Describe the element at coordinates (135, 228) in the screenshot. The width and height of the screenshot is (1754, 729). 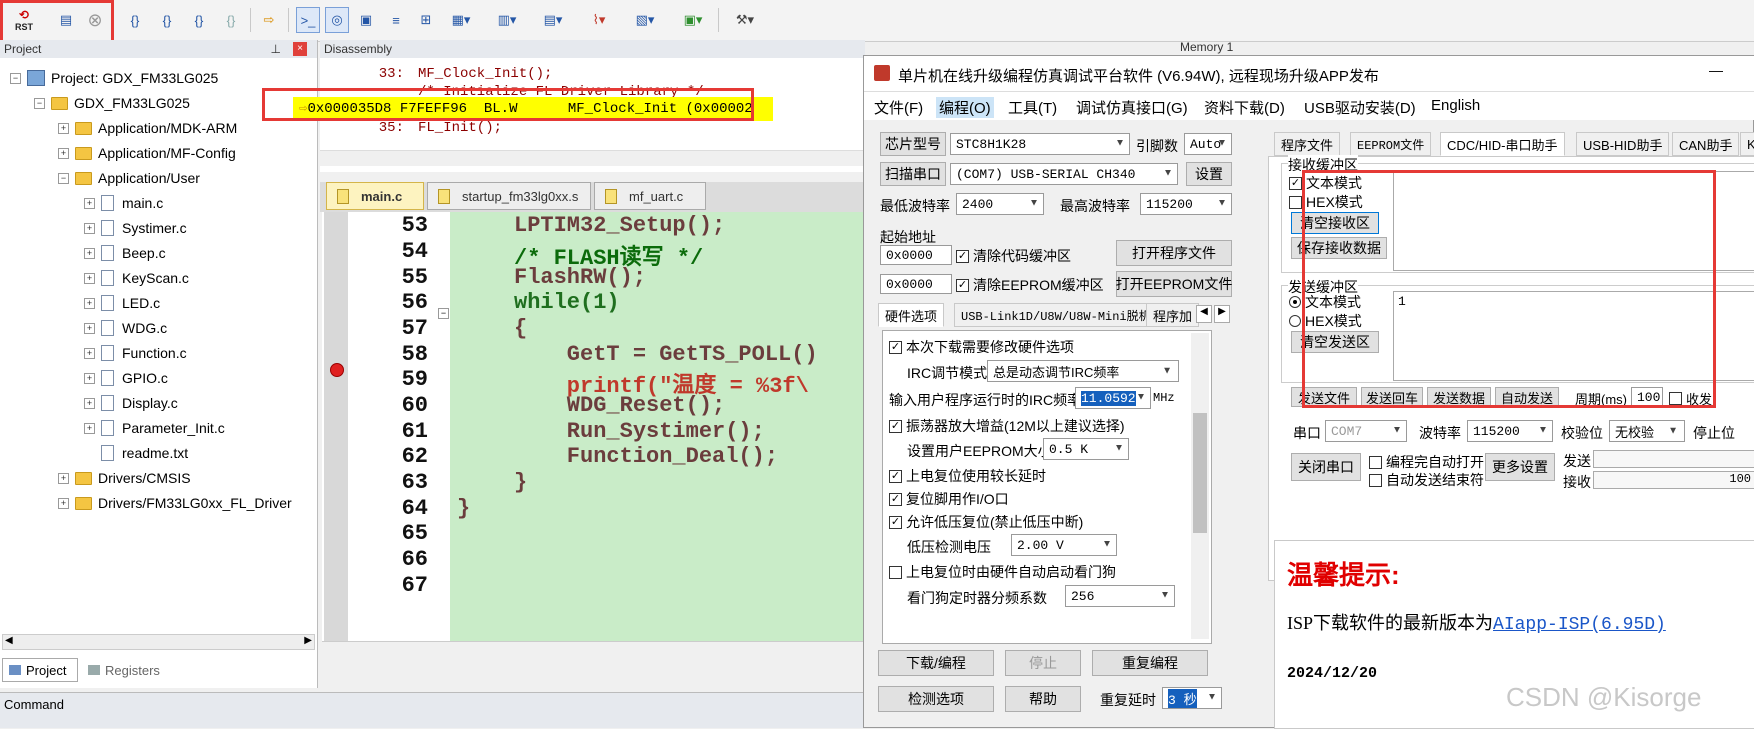
I see `tree-file: + Systimer.c` at that location.